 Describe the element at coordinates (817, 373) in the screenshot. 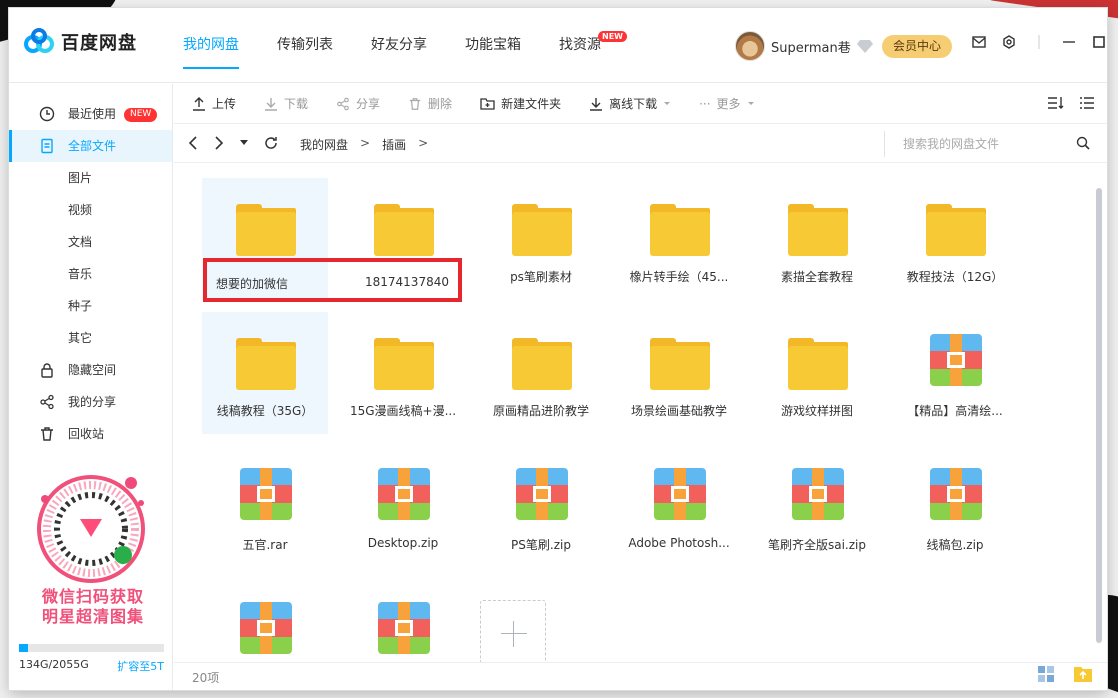

I see `folder-item: 游戏纹样拼图` at that location.